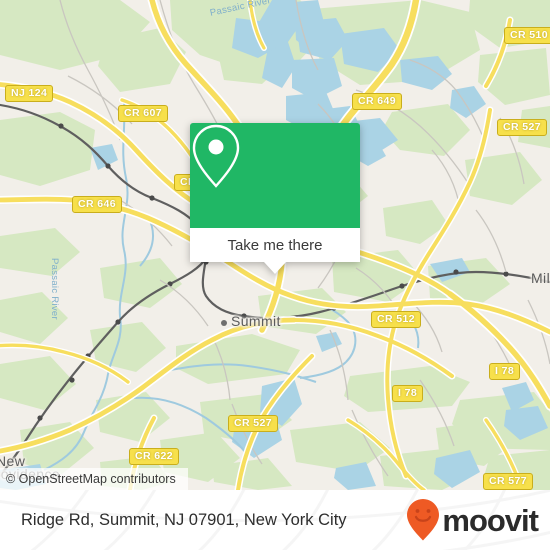 The height and width of the screenshot is (550, 550). Describe the element at coordinates (143, 113) in the screenshot. I see `road-shield: CR 607` at that location.